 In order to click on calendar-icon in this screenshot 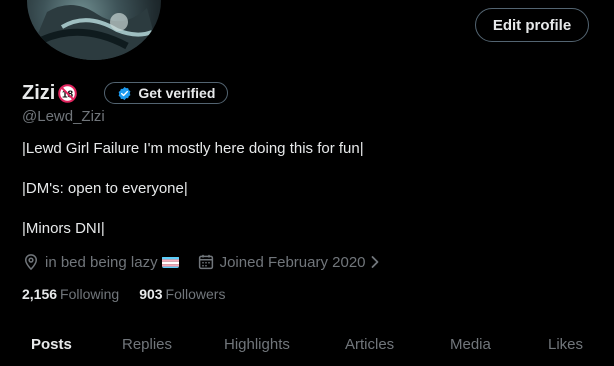, I will do `click(206, 262)`.